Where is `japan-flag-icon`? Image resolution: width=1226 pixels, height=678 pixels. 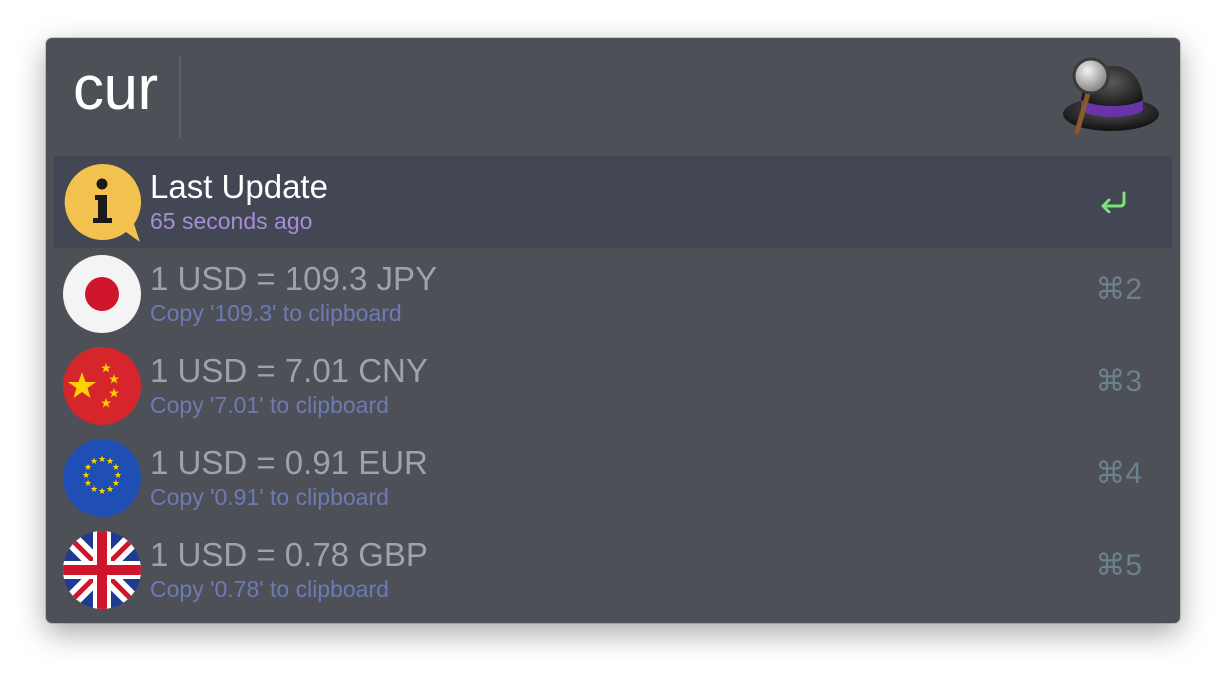 japan-flag-icon is located at coordinates (102, 294).